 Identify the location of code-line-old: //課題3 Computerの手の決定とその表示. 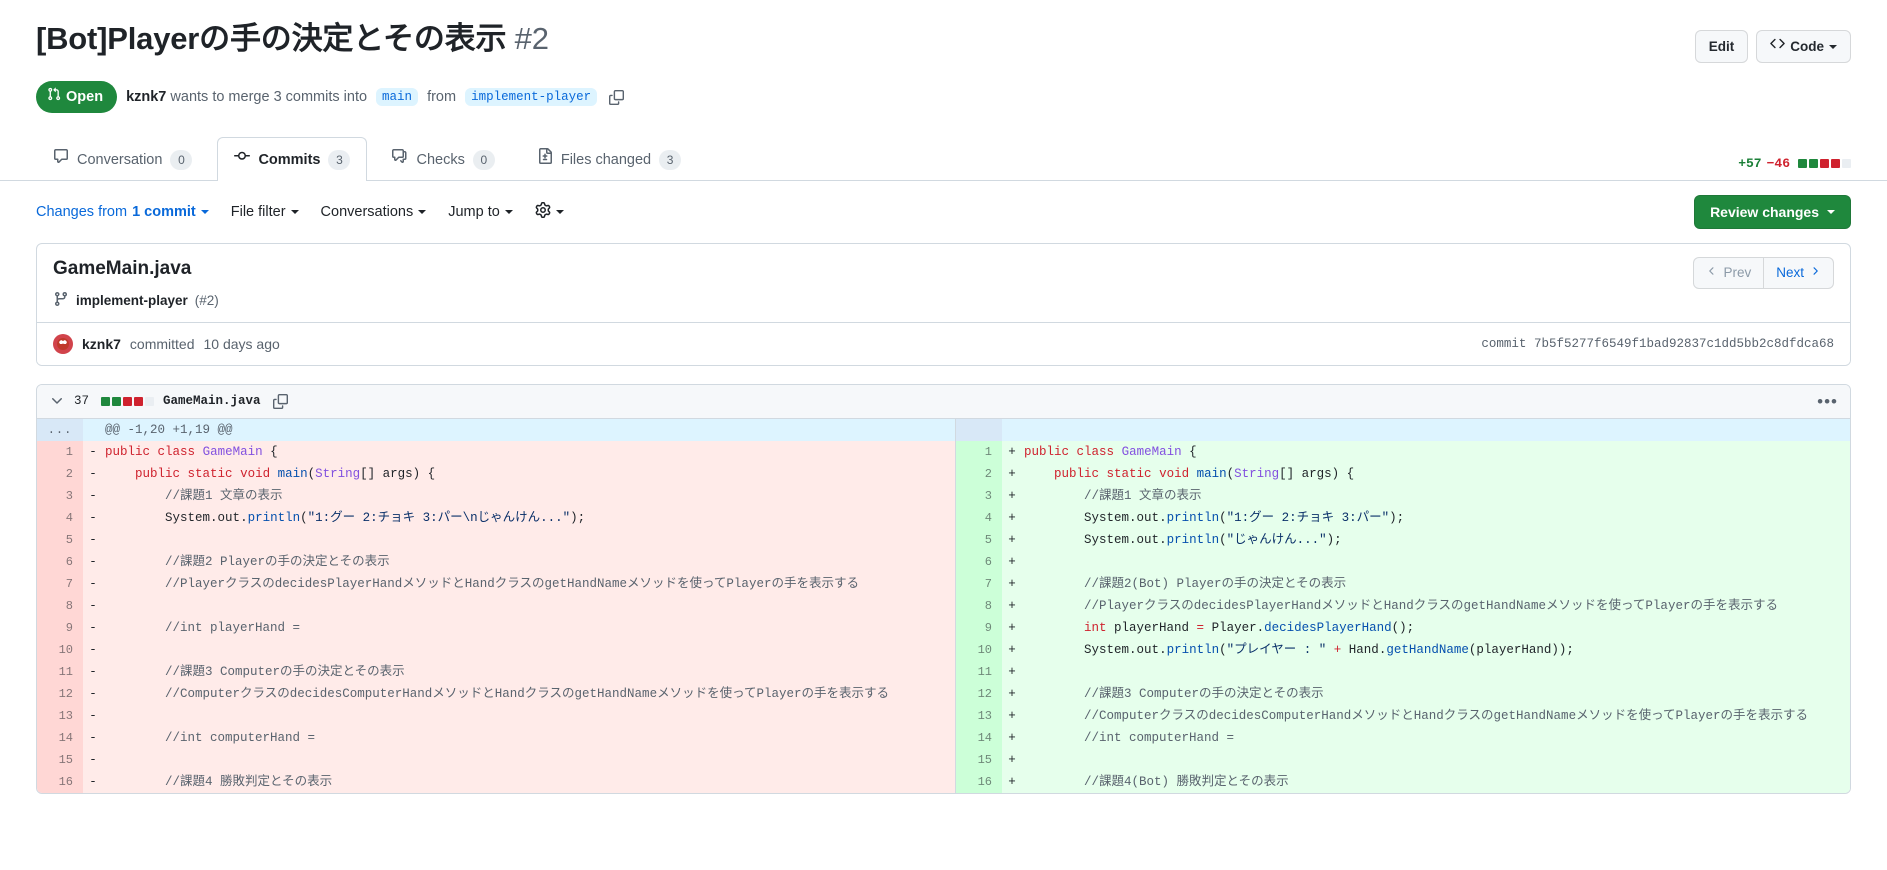
(529, 671).